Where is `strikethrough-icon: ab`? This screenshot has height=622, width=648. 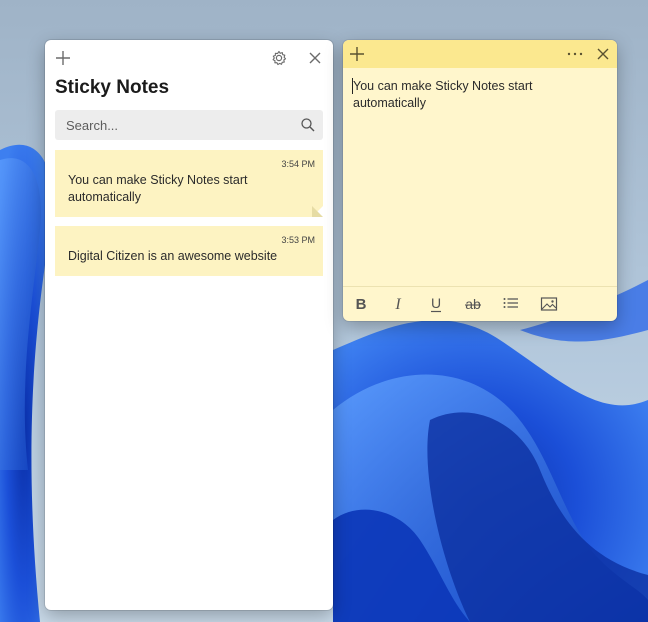 strikethrough-icon: ab is located at coordinates (473, 304).